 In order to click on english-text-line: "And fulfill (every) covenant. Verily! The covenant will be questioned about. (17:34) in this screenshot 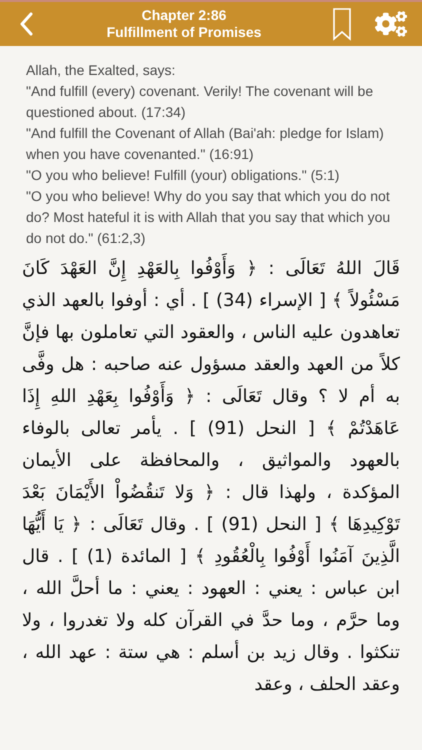, I will do `click(200, 102)`.